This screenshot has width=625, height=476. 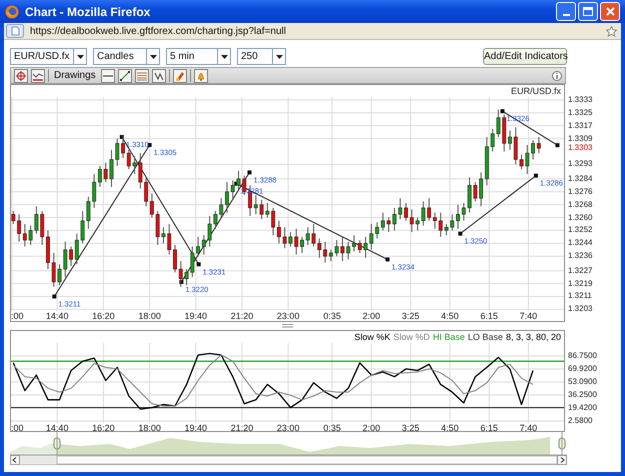 What do you see at coordinates (580, 271) in the screenshot?
I see `price-axis-label: 1.3227` at bounding box center [580, 271].